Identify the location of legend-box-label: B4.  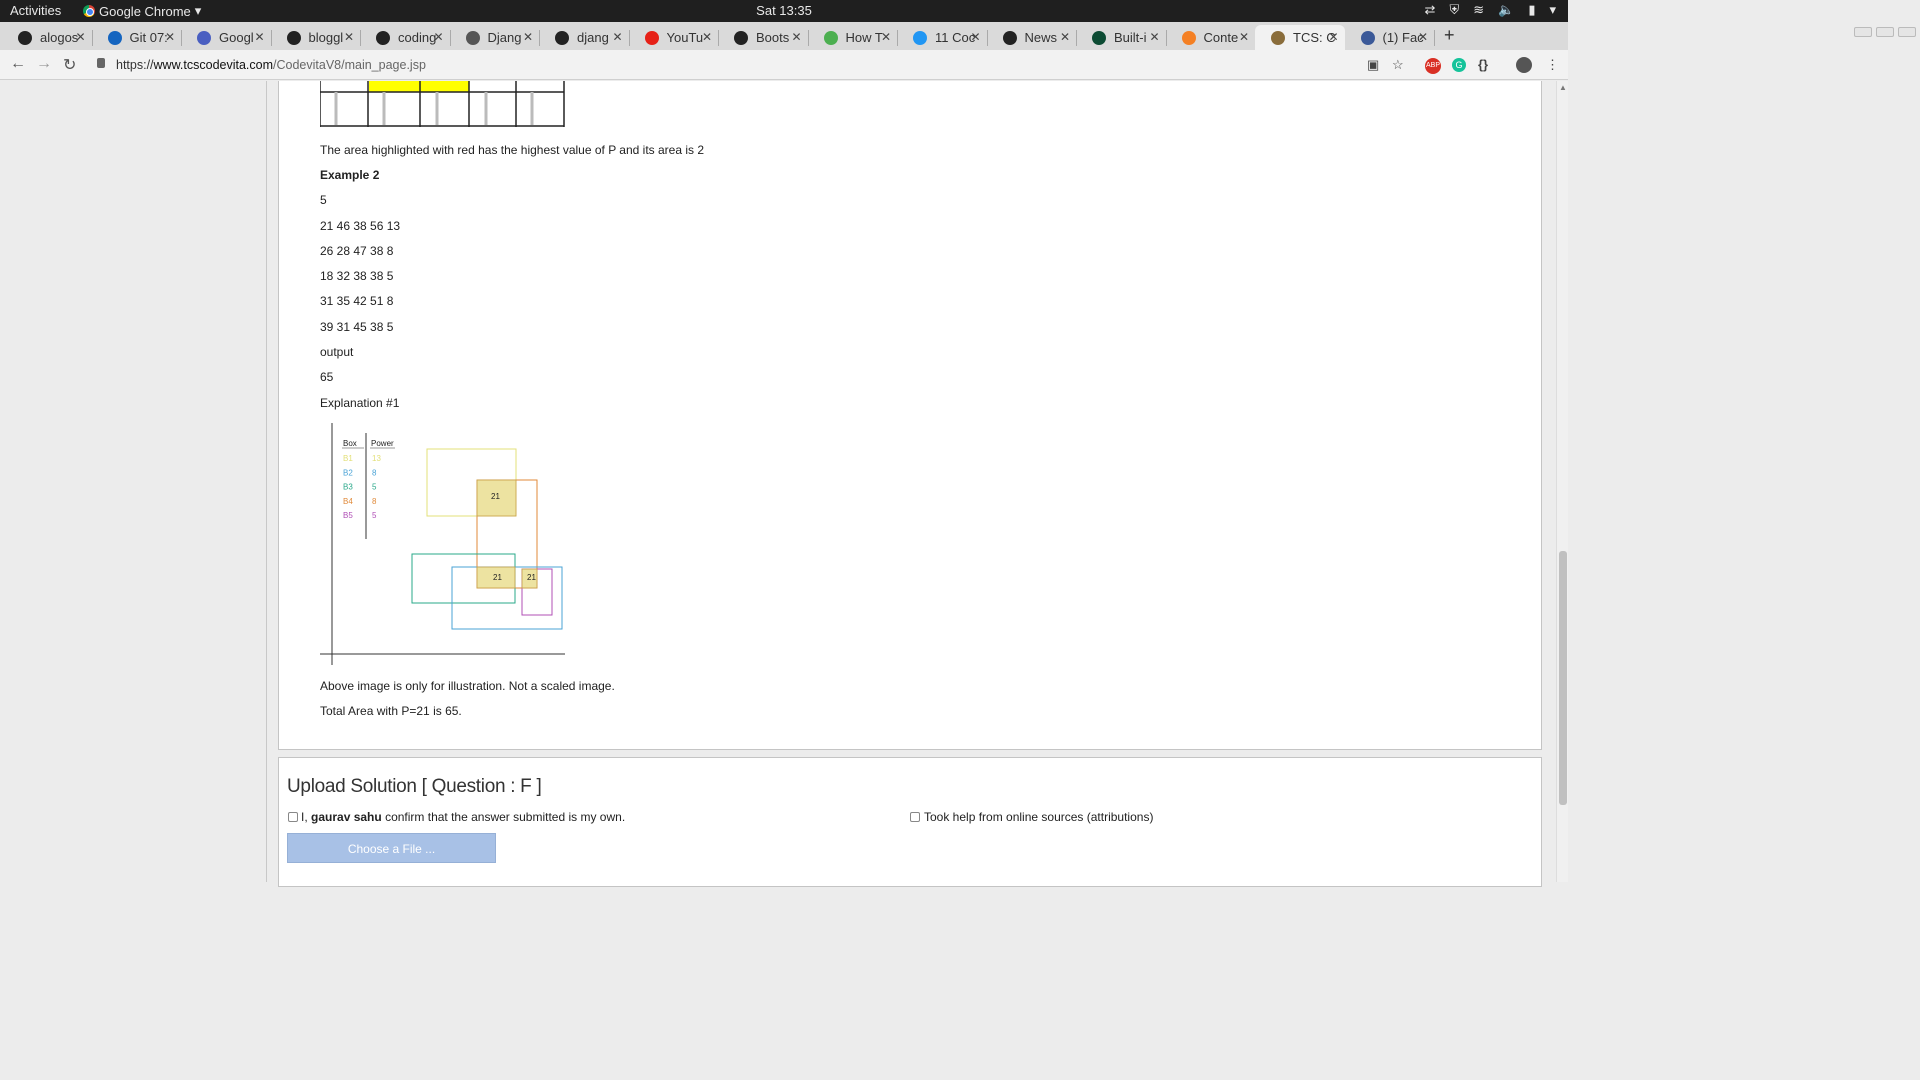
(348, 501).